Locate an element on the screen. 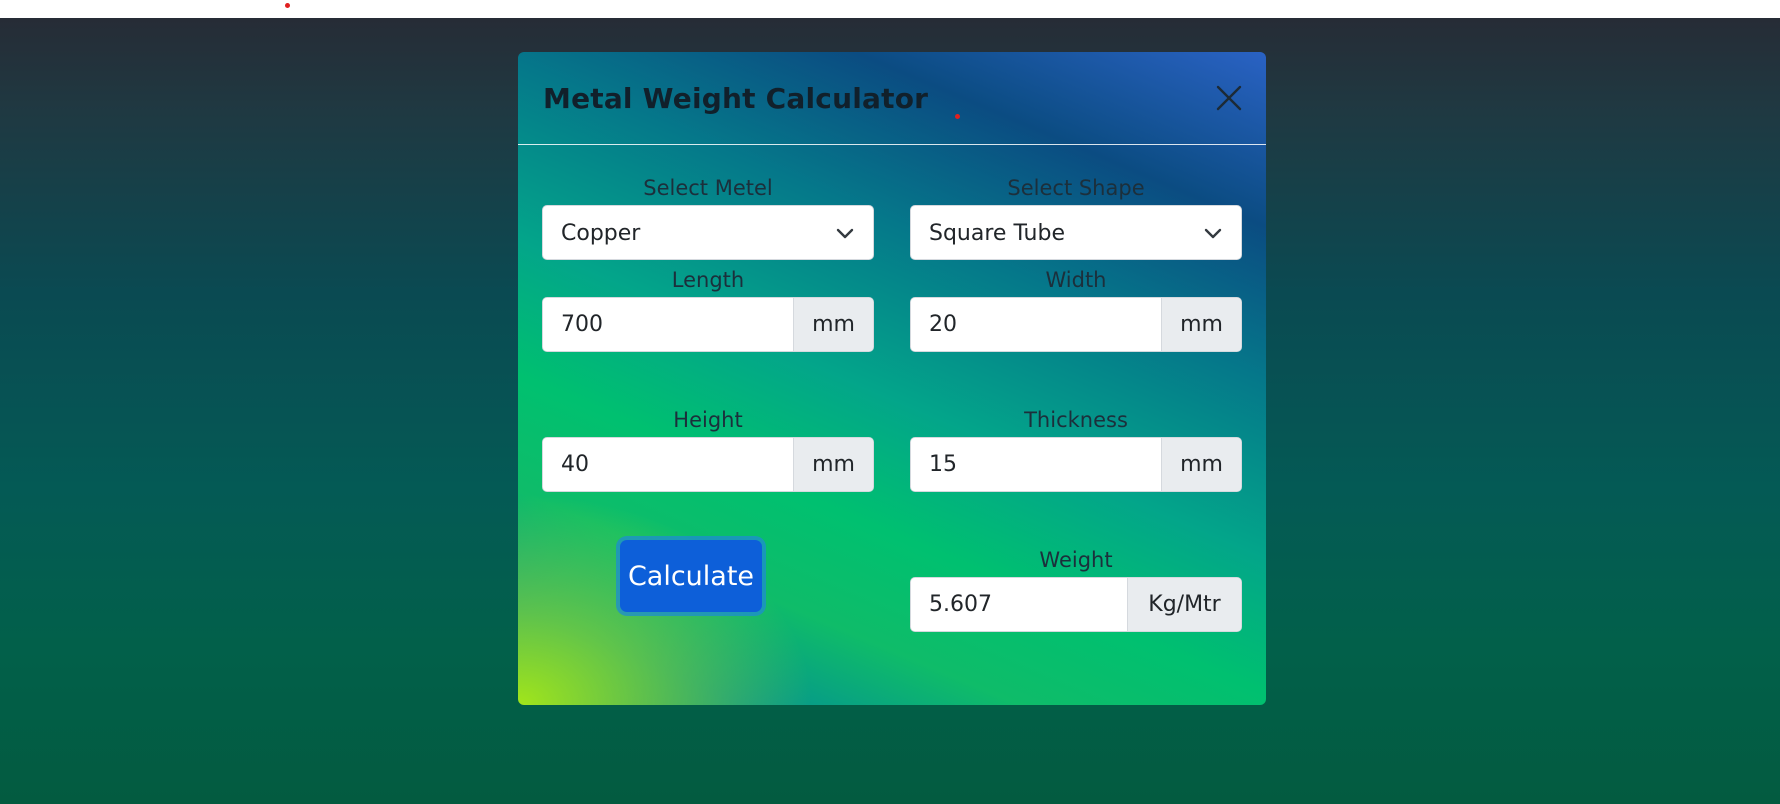  width-input-group: mm is located at coordinates (1076, 324).